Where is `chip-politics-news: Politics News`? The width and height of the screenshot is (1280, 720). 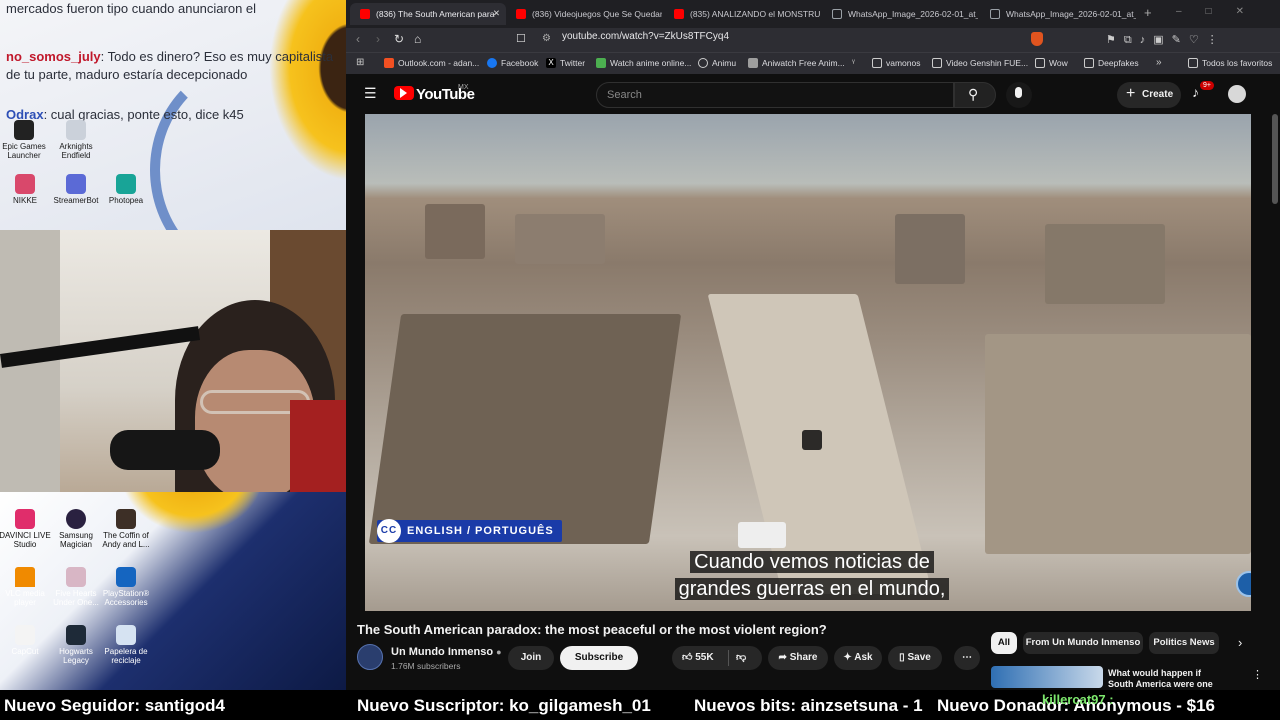
chip-politics-news: Politics News is located at coordinates (1184, 643).